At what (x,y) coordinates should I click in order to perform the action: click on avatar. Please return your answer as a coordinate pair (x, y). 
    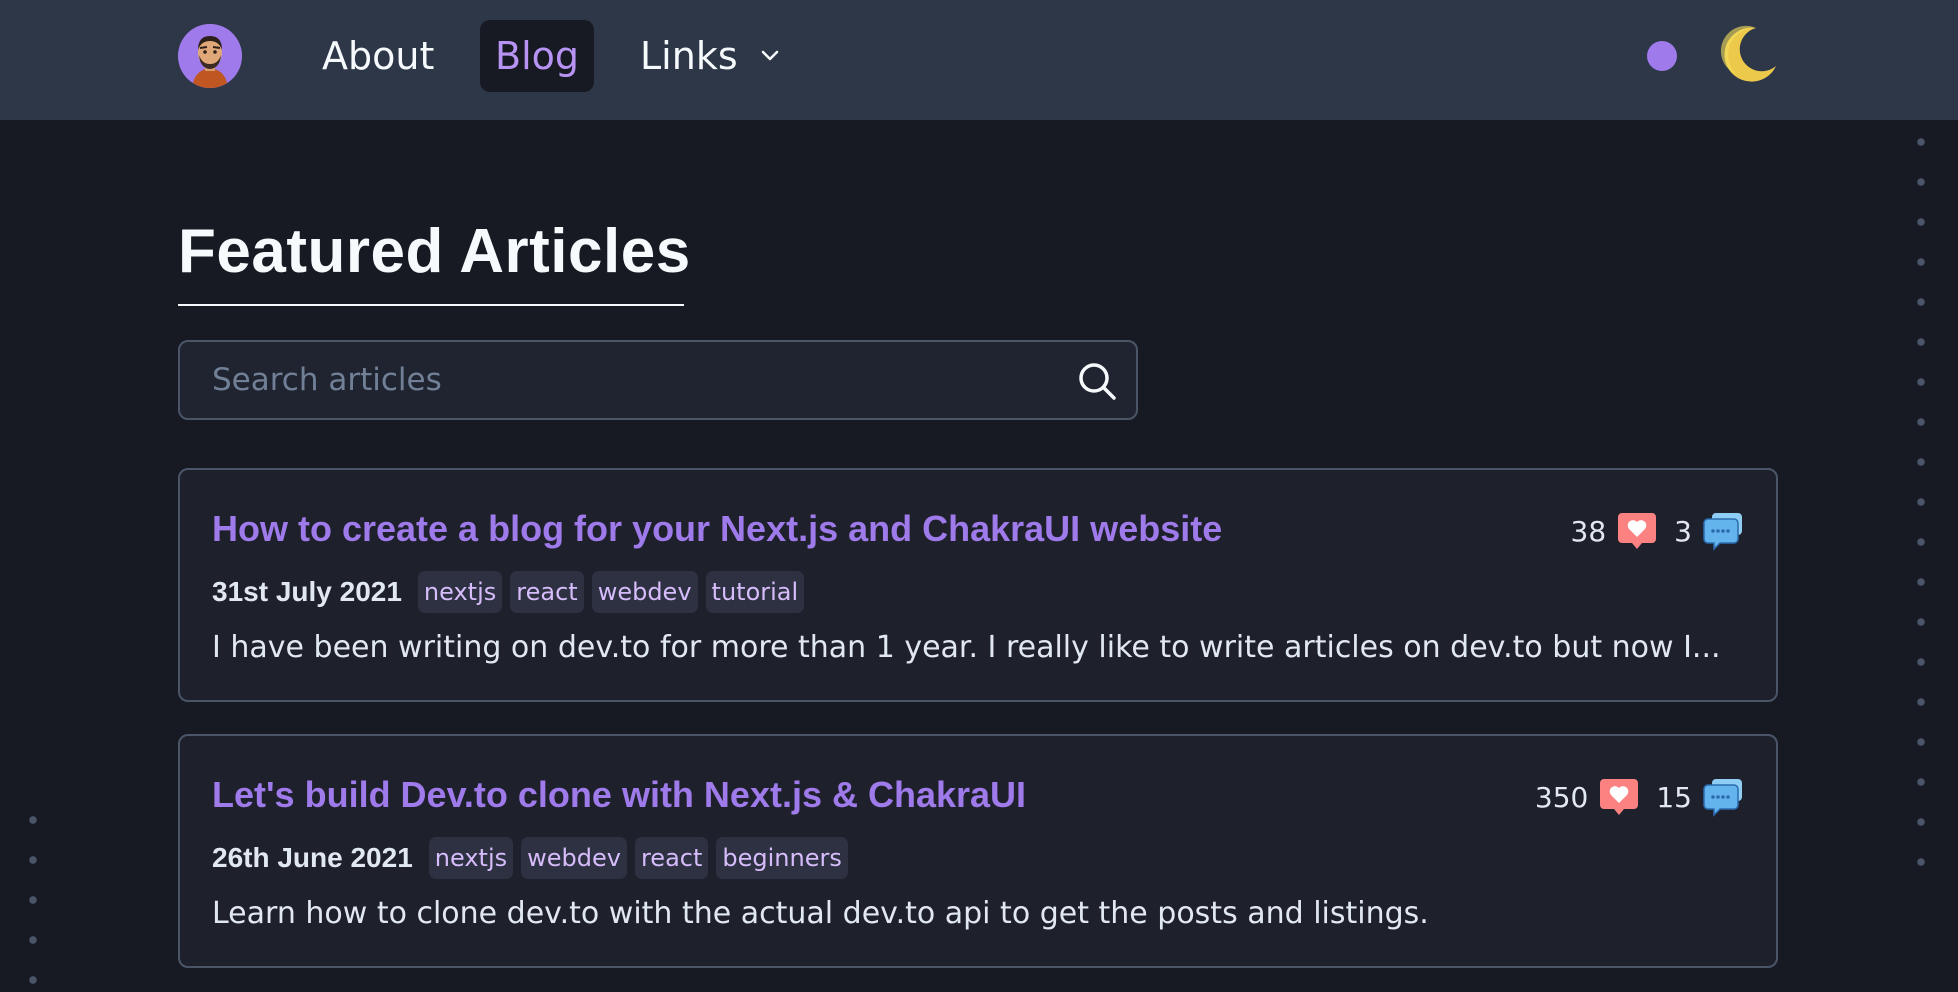
    Looking at the image, I should click on (210, 56).